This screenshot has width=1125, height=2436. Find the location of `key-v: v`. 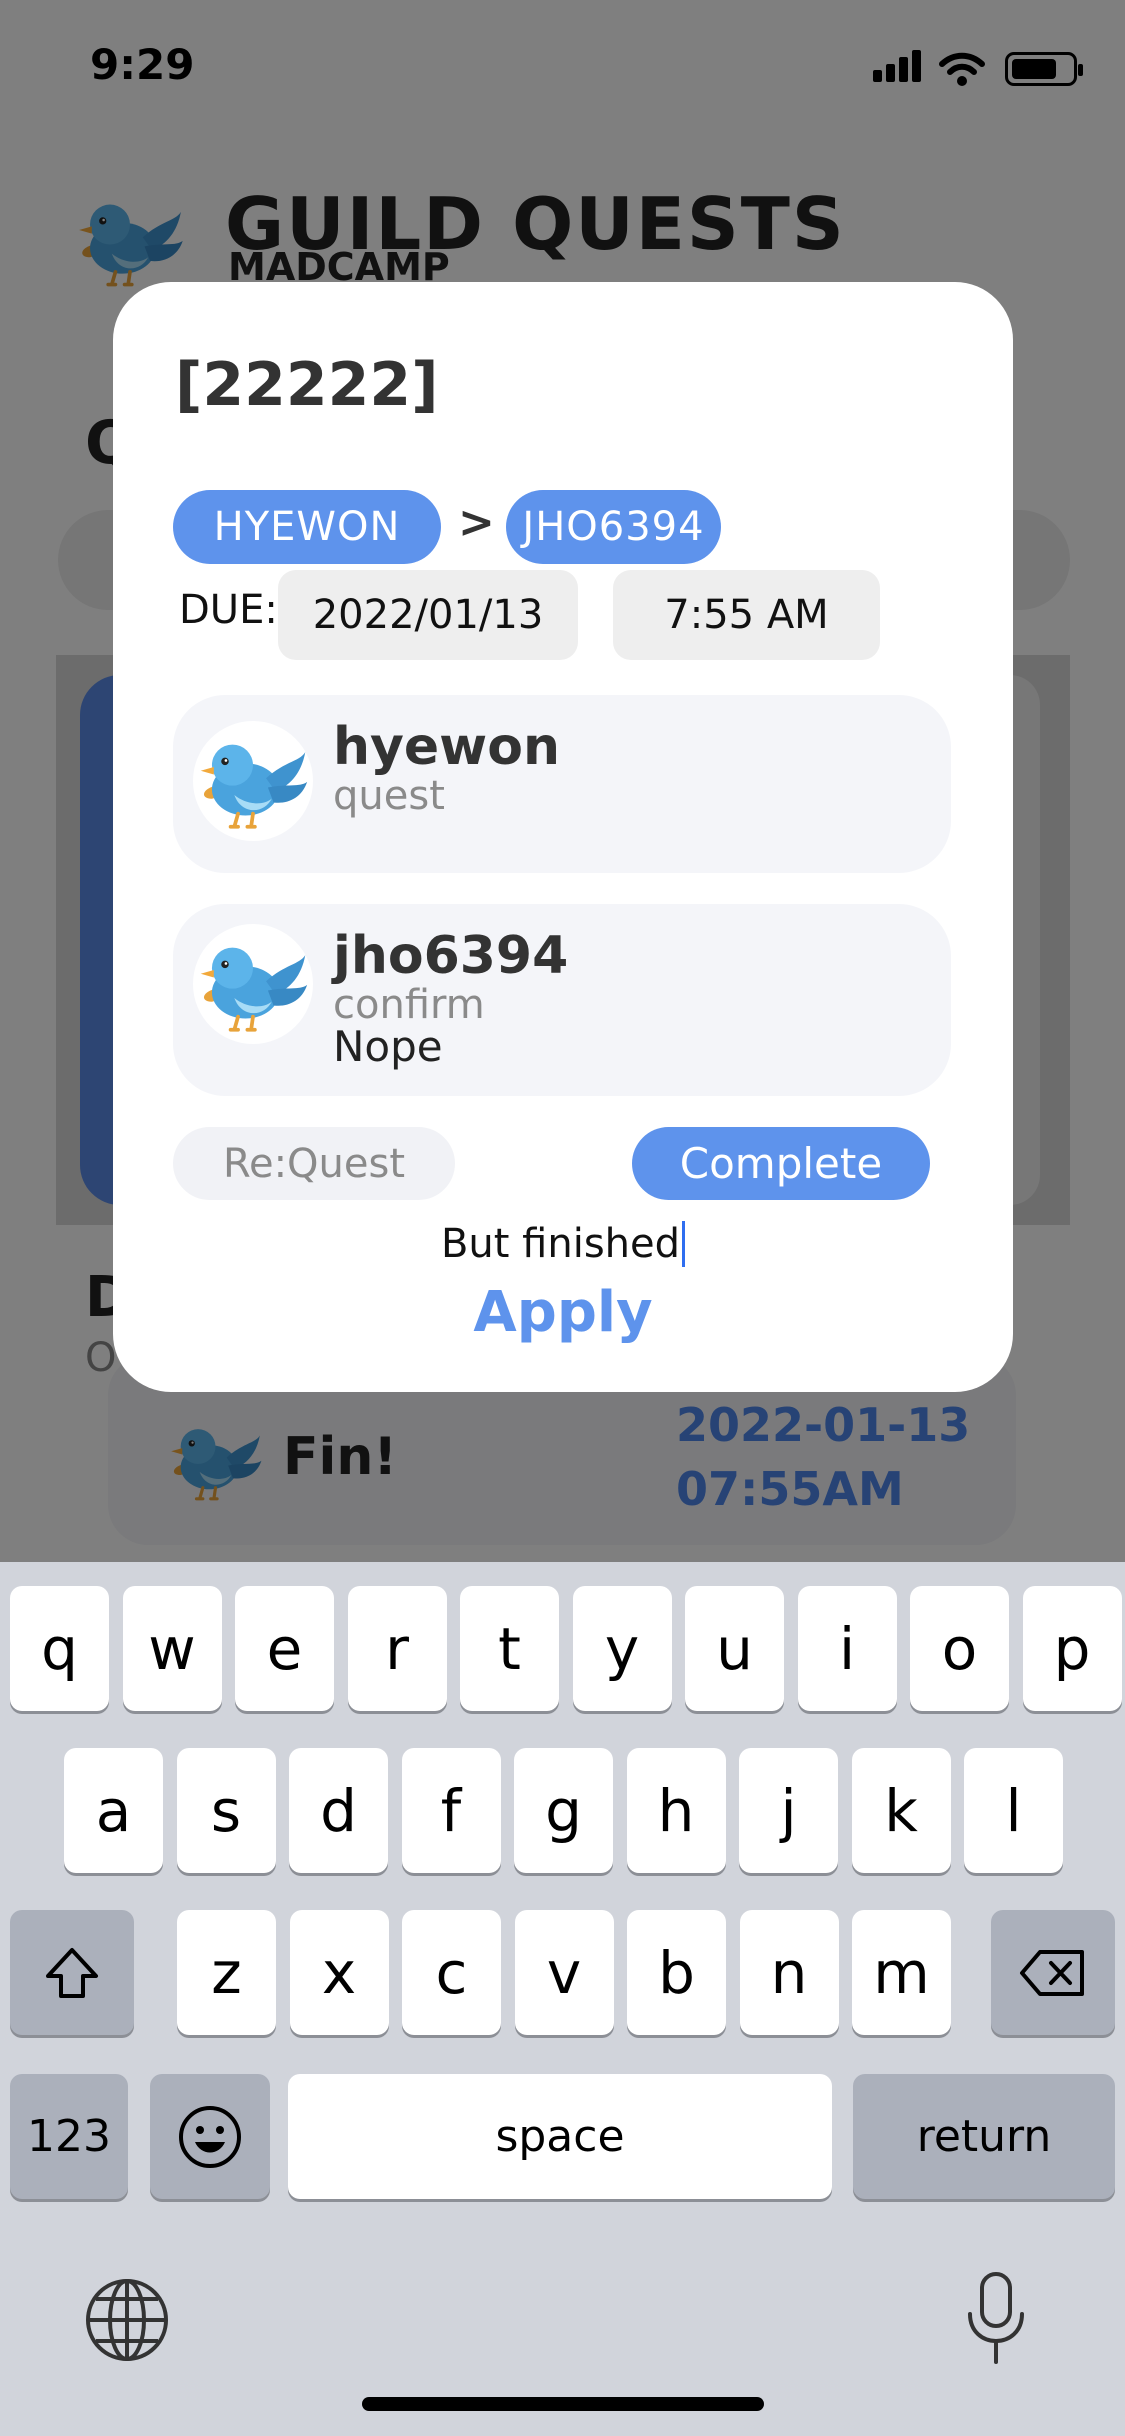

key-v: v is located at coordinates (564, 1972).